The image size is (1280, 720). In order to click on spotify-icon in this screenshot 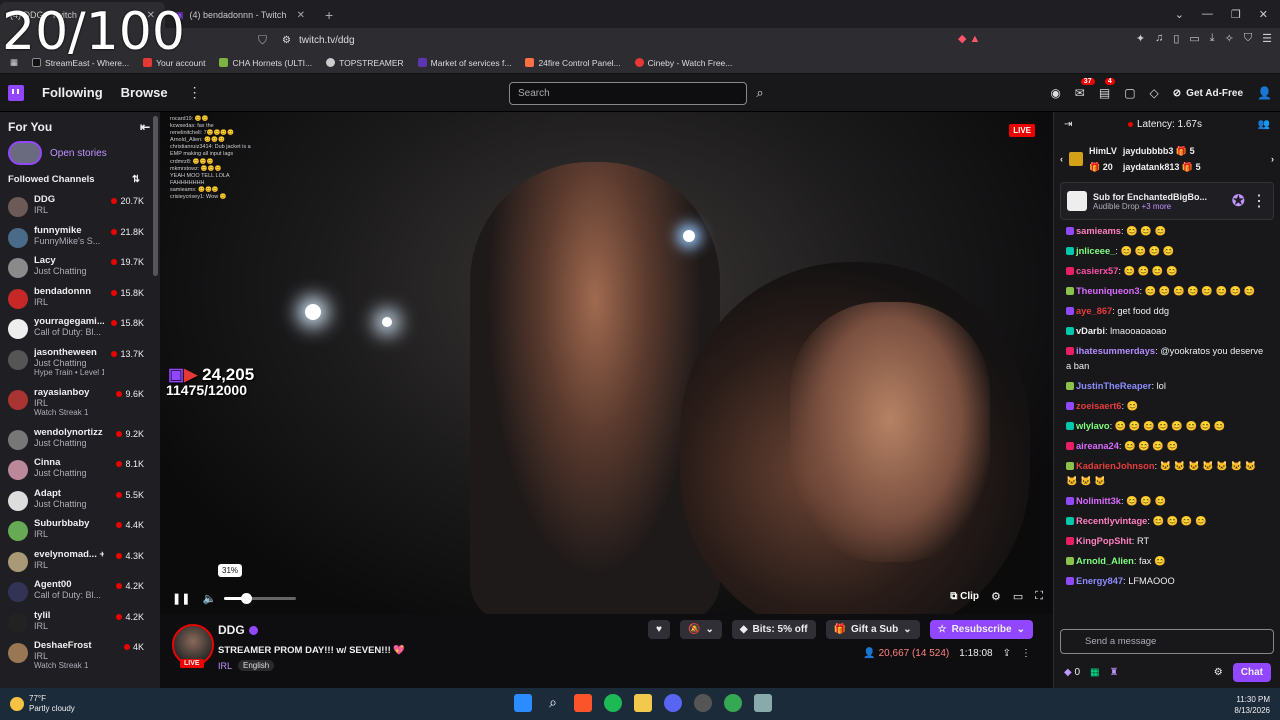, I will do `click(613, 703)`.